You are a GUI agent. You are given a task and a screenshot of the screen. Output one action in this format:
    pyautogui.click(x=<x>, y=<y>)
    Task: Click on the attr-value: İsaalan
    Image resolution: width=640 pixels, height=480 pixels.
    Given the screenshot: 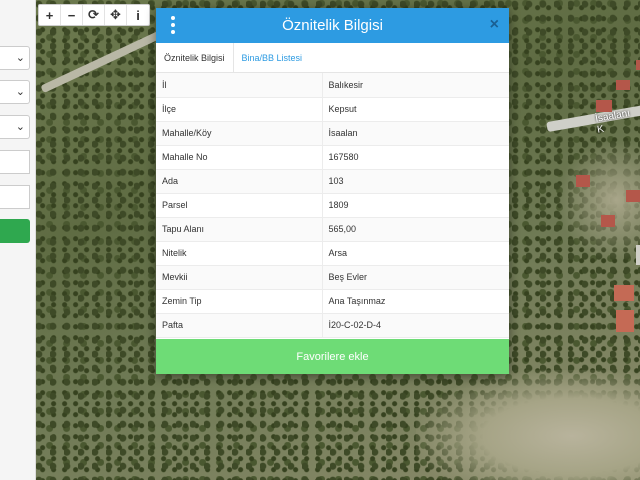 What is the action you would take?
    pyautogui.click(x=415, y=133)
    